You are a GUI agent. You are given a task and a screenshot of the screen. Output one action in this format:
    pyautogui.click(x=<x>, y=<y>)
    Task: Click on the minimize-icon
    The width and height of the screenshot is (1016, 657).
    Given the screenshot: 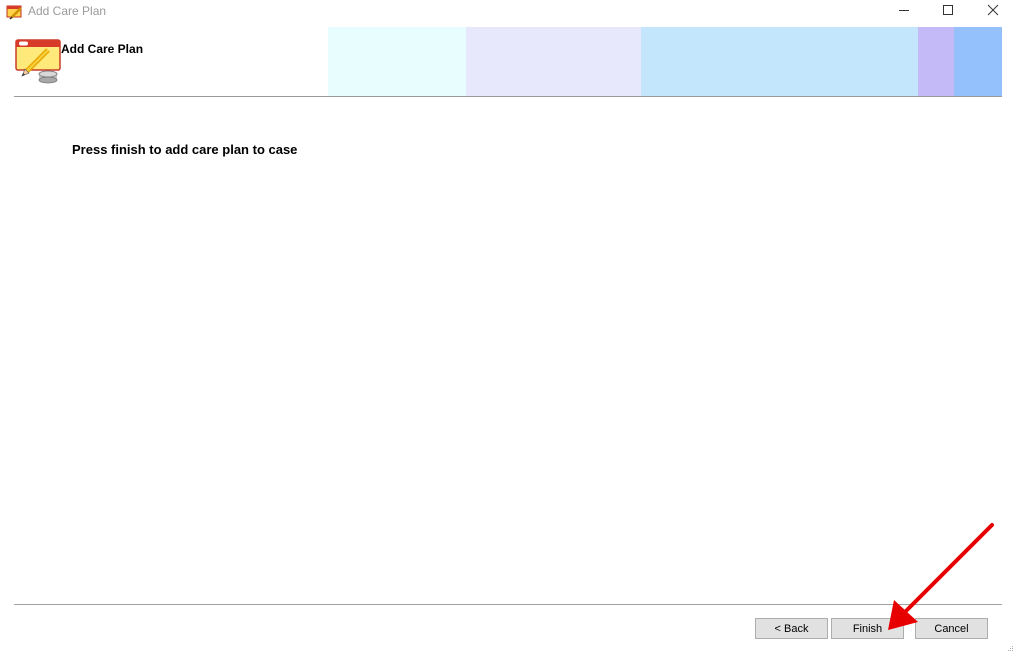 What is the action you would take?
    pyautogui.click(x=904, y=12)
    